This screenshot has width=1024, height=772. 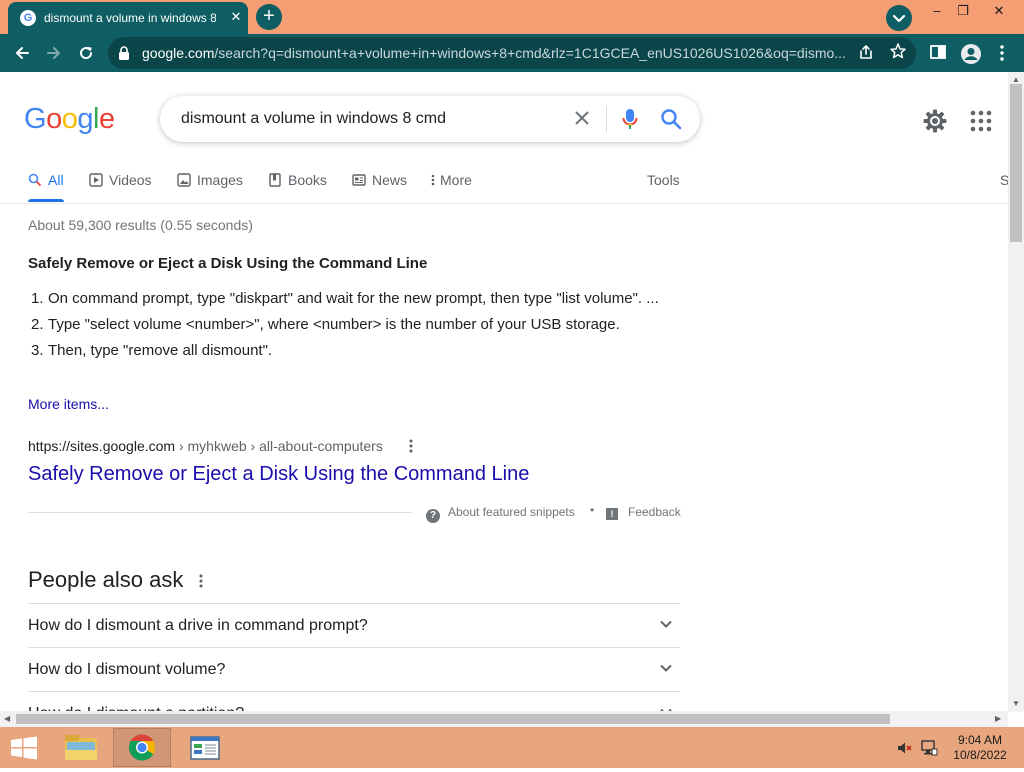 I want to click on search-input: dismount a volume in windows 8 cmd, so click(x=313, y=119).